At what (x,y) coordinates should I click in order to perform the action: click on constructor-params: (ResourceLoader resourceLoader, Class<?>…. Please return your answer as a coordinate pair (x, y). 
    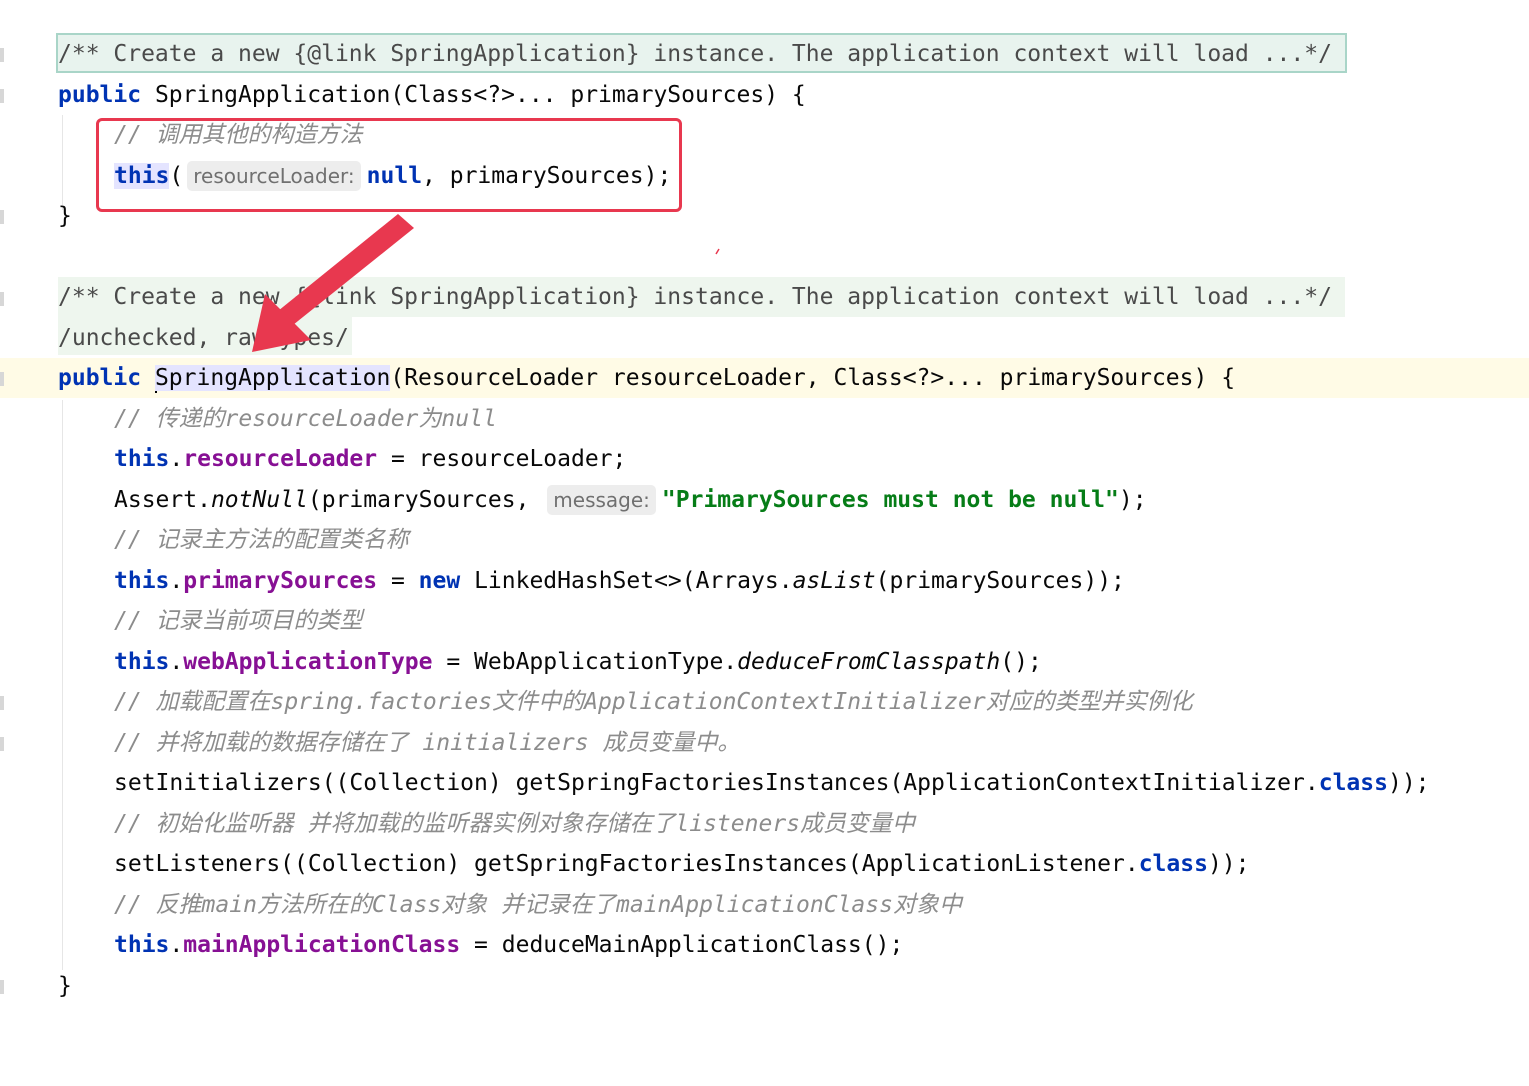
    Looking at the image, I should click on (813, 378).